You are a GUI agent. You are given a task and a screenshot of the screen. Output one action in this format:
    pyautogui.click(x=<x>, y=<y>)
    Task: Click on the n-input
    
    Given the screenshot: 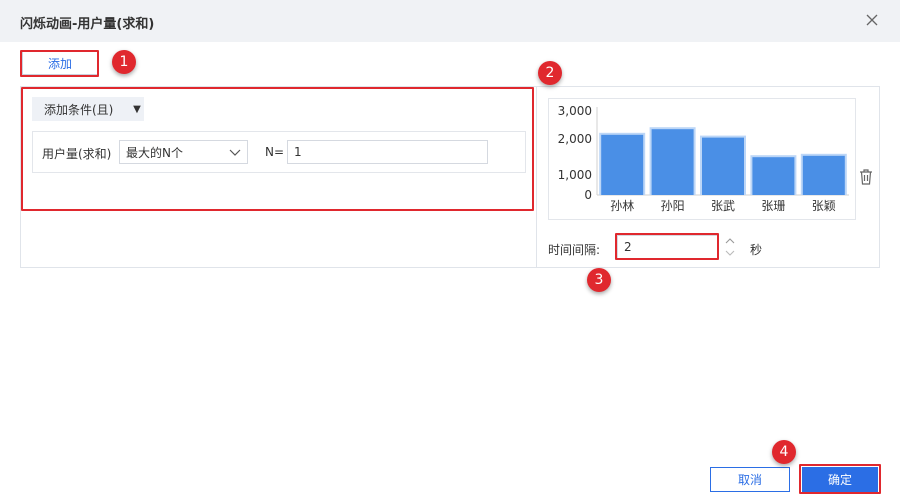 What is the action you would take?
    pyautogui.click(x=387, y=152)
    